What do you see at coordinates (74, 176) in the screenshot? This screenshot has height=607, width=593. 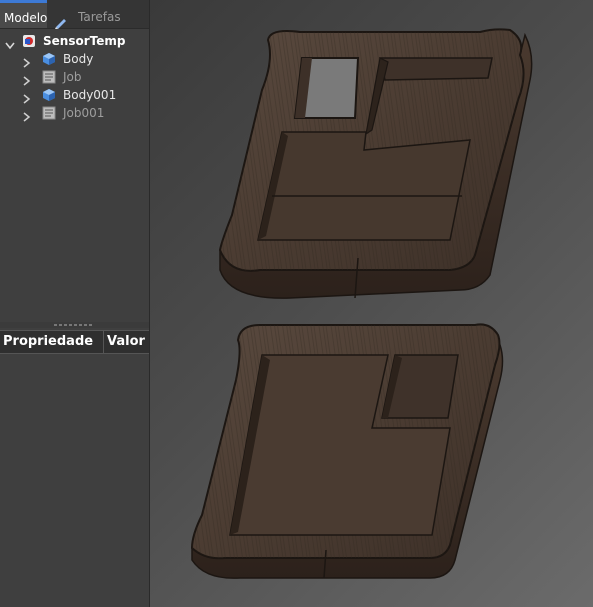 I see `model-tree: SensorTemp Body Job Body001 Job001` at bounding box center [74, 176].